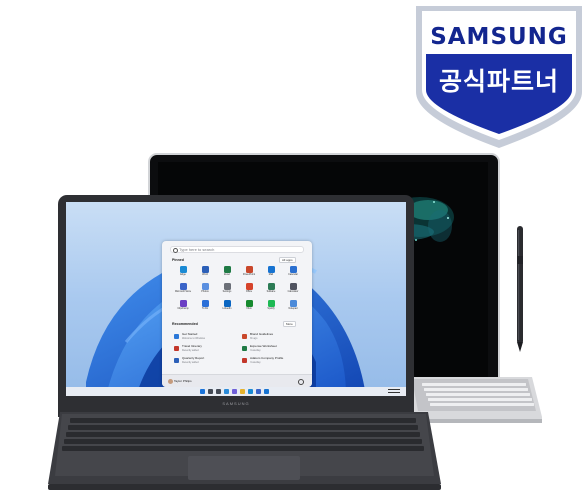  What do you see at coordinates (227, 291) in the screenshot?
I see `app-label: Settings` at bounding box center [227, 291].